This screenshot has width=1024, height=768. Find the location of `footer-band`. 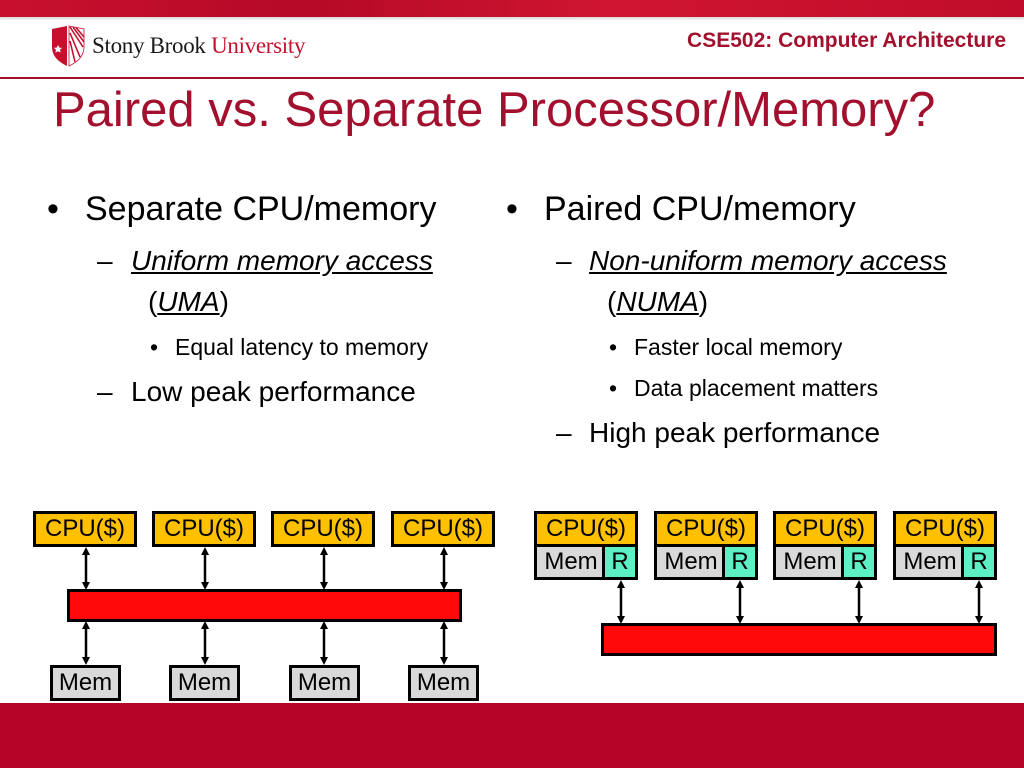

footer-band is located at coordinates (512, 735).